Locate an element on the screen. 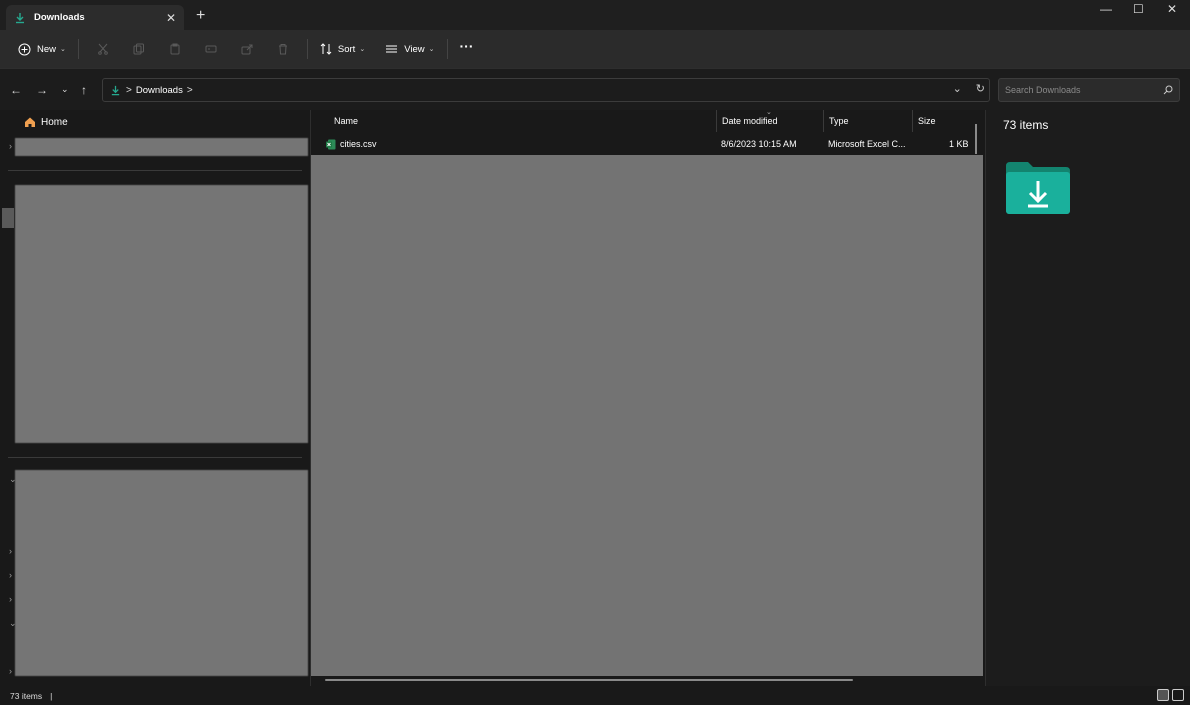 The image size is (1190, 705). file-date-modified: 8/6/2023 10:15 AM is located at coordinates (759, 144).